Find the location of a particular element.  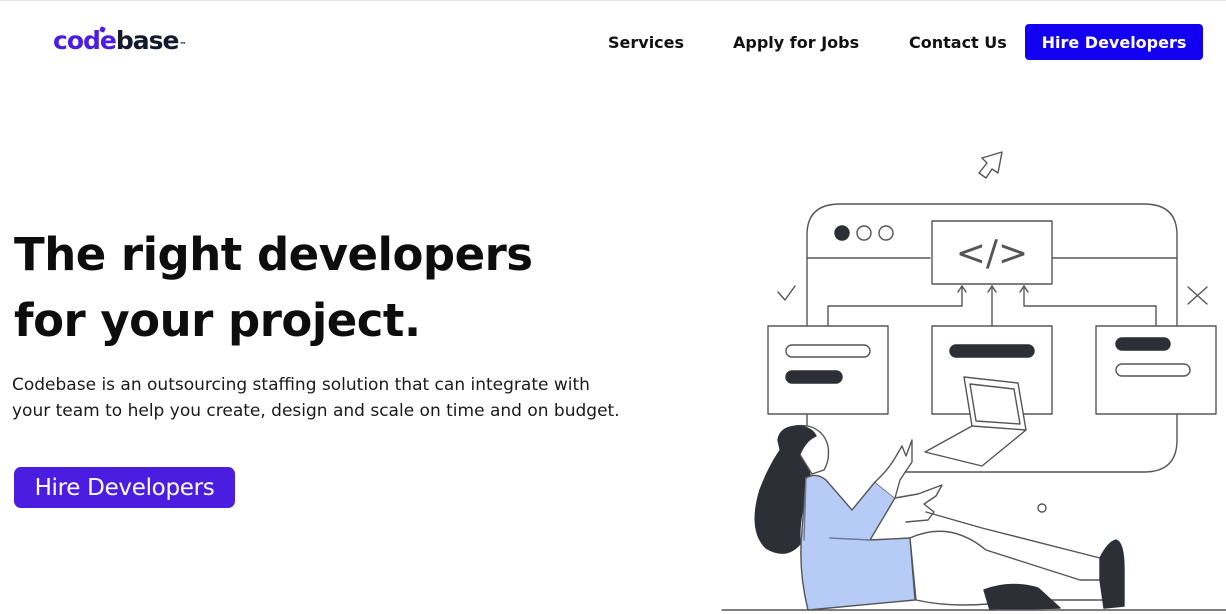

nav-link-services: Services is located at coordinates (646, 43).